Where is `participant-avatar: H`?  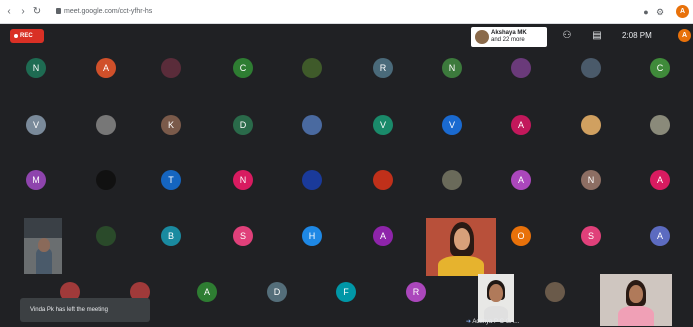 participant-avatar: H is located at coordinates (312, 236).